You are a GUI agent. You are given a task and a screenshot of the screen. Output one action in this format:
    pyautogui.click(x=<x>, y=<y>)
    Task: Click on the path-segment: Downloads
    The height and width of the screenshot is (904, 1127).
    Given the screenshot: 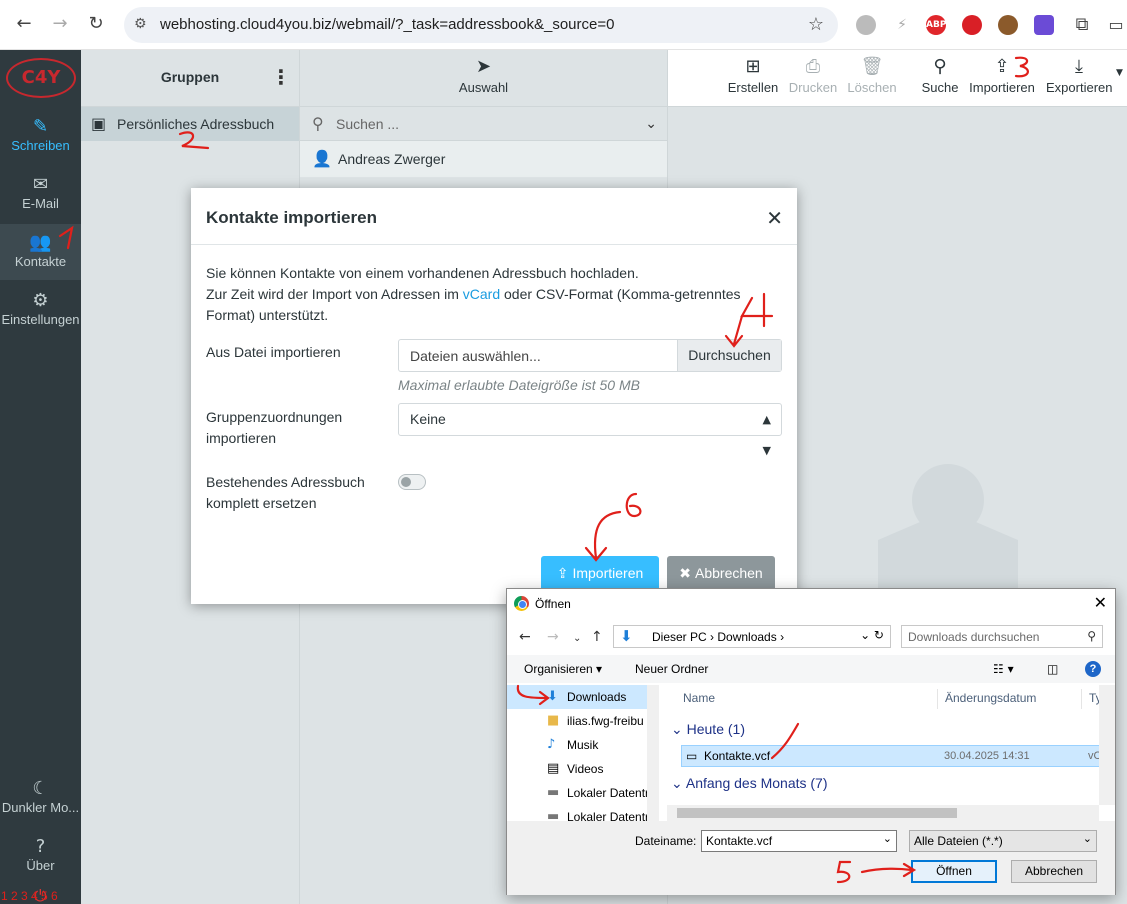 What is the action you would take?
    pyautogui.click(x=746, y=637)
    